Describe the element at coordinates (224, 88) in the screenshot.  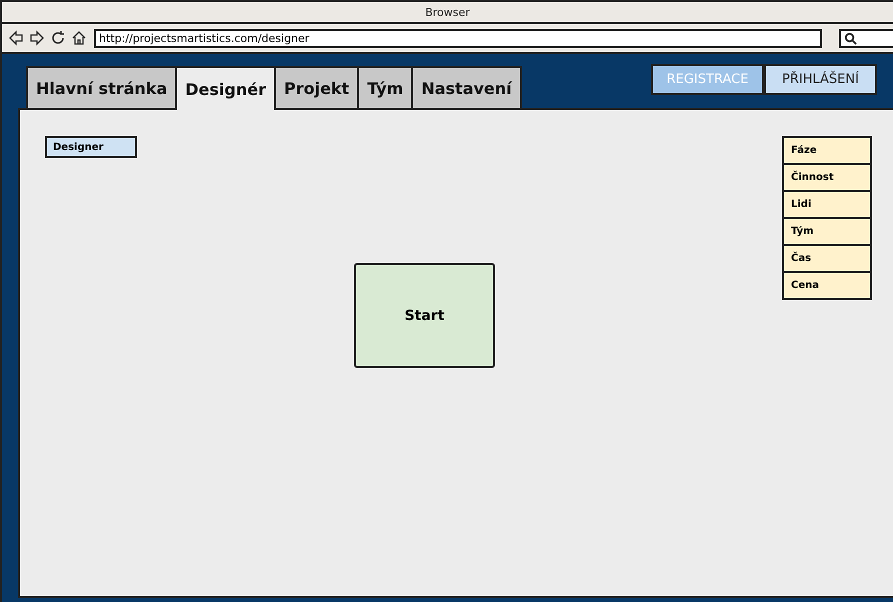
I see `nav-tab: Designér` at that location.